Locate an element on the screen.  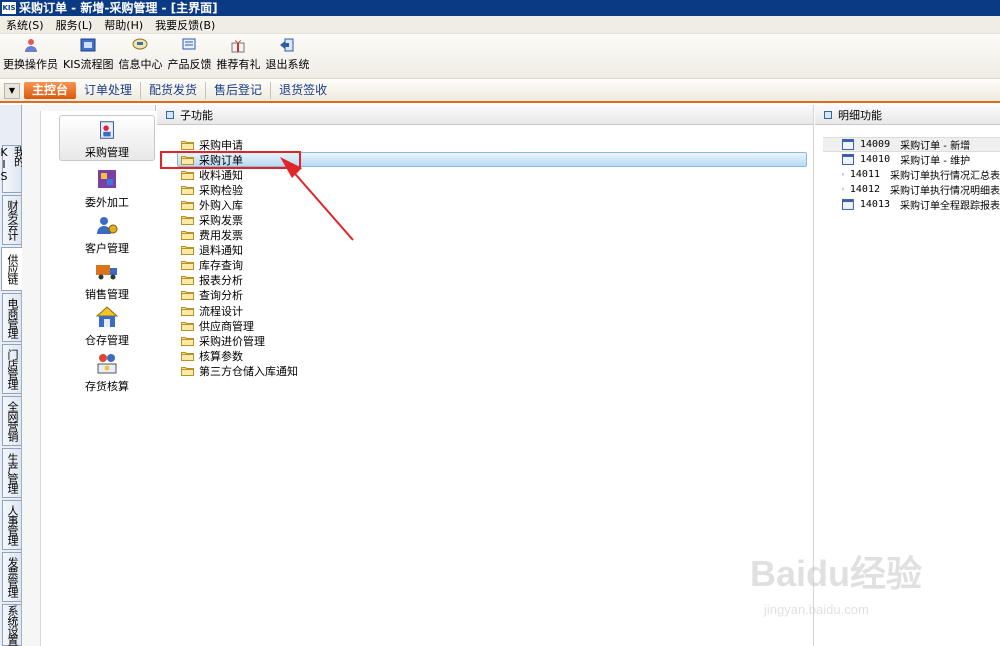
module-label: 销售管理 is located at coordinates (107, 294).